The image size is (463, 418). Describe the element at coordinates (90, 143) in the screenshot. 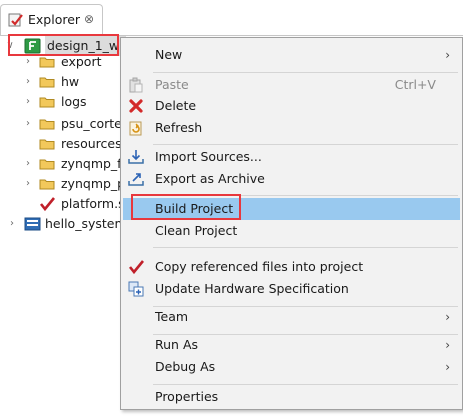

I see `tree-item-label: resources` at that location.